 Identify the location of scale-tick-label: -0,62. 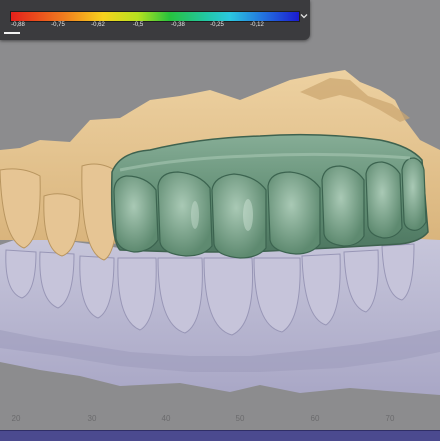
(98, 25).